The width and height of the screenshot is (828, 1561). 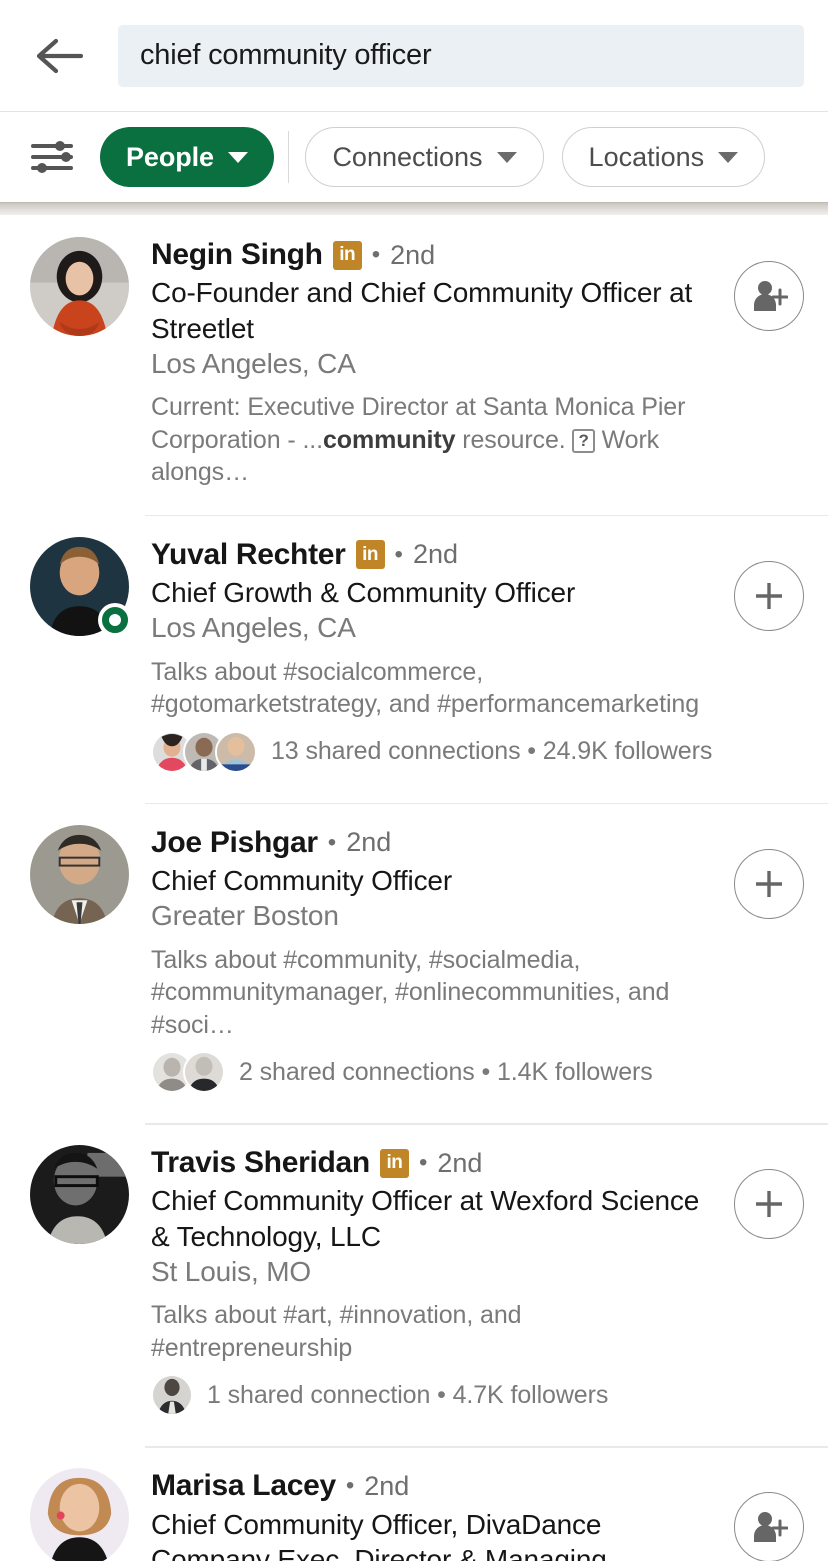 What do you see at coordinates (408, 1394) in the screenshot?
I see `shared-connections-text: 1 shared connection • 4.7K followers` at bounding box center [408, 1394].